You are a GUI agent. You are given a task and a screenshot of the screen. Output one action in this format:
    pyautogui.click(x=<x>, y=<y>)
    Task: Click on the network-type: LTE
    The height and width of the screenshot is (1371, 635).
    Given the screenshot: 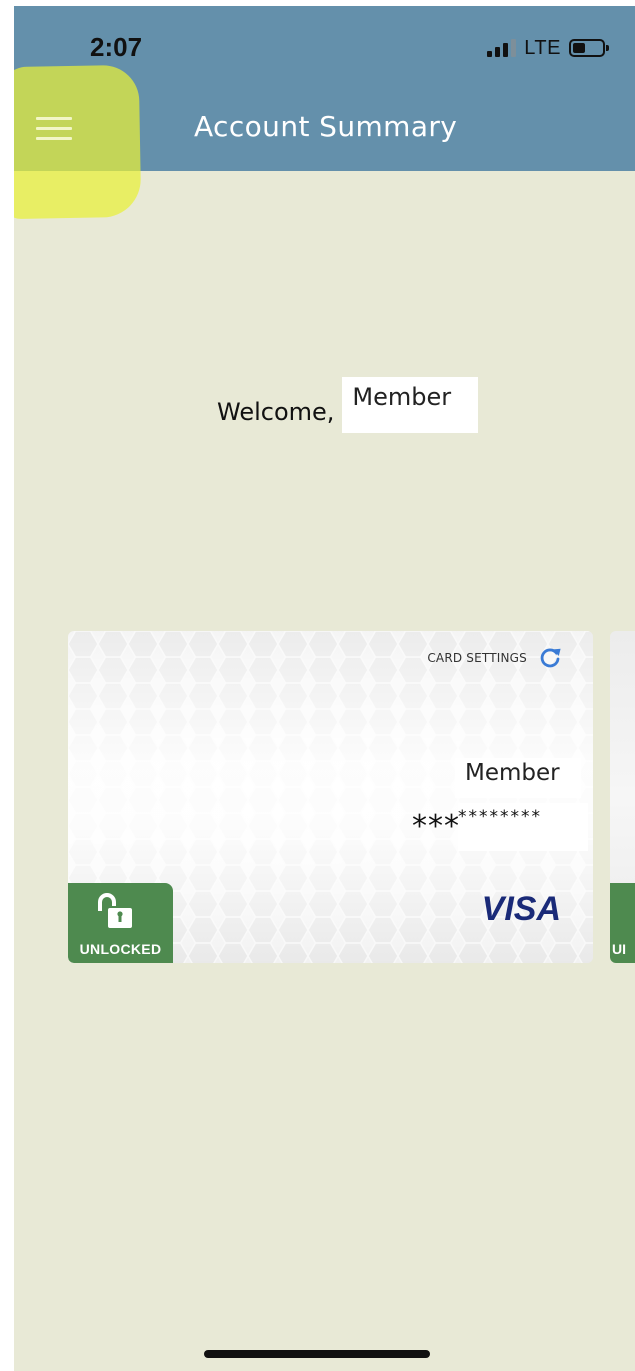 What is the action you would take?
    pyautogui.click(x=542, y=47)
    